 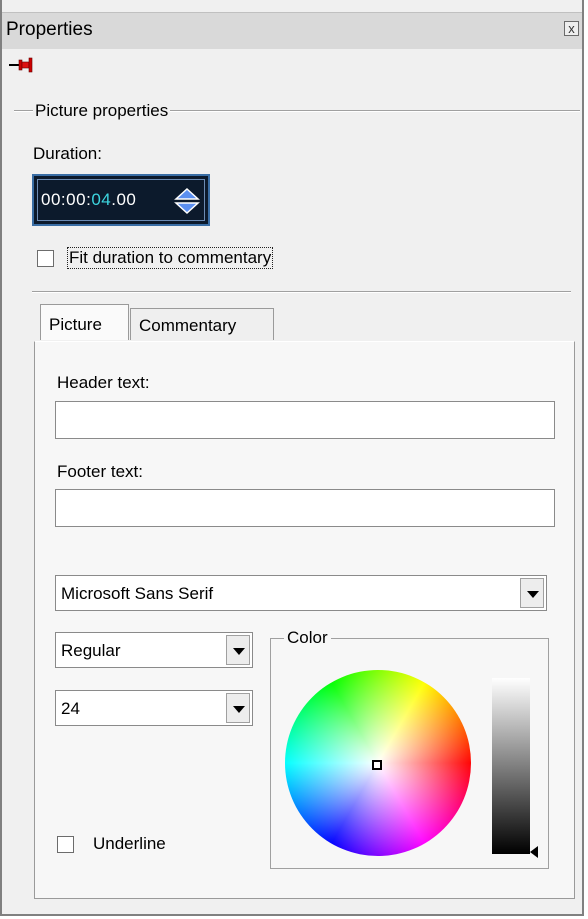 I want to click on footer-text-input, so click(x=305, y=508).